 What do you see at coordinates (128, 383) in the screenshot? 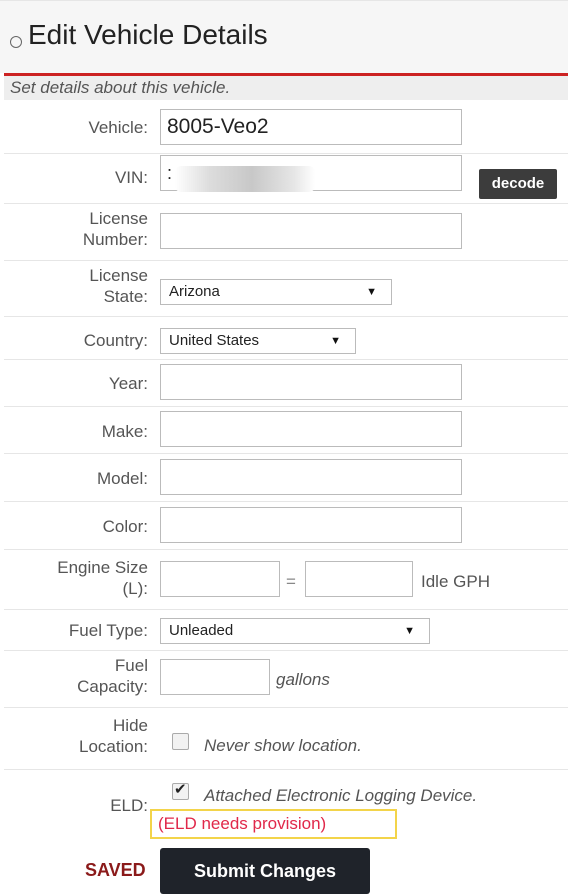
I see `year-label: Year:` at bounding box center [128, 383].